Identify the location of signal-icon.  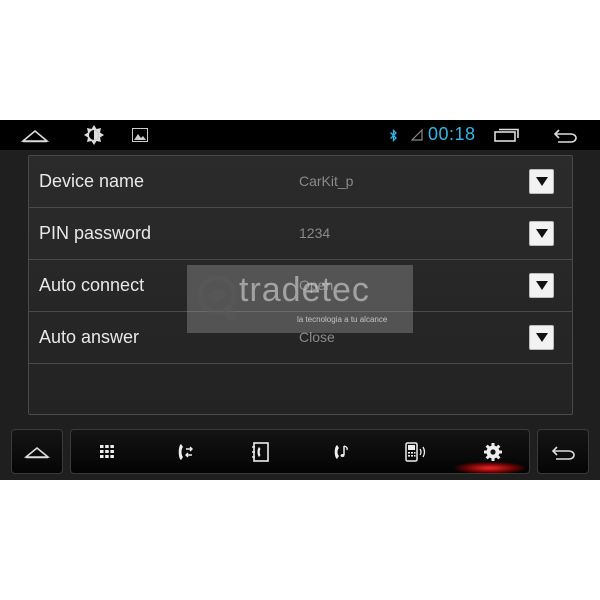
(417, 135).